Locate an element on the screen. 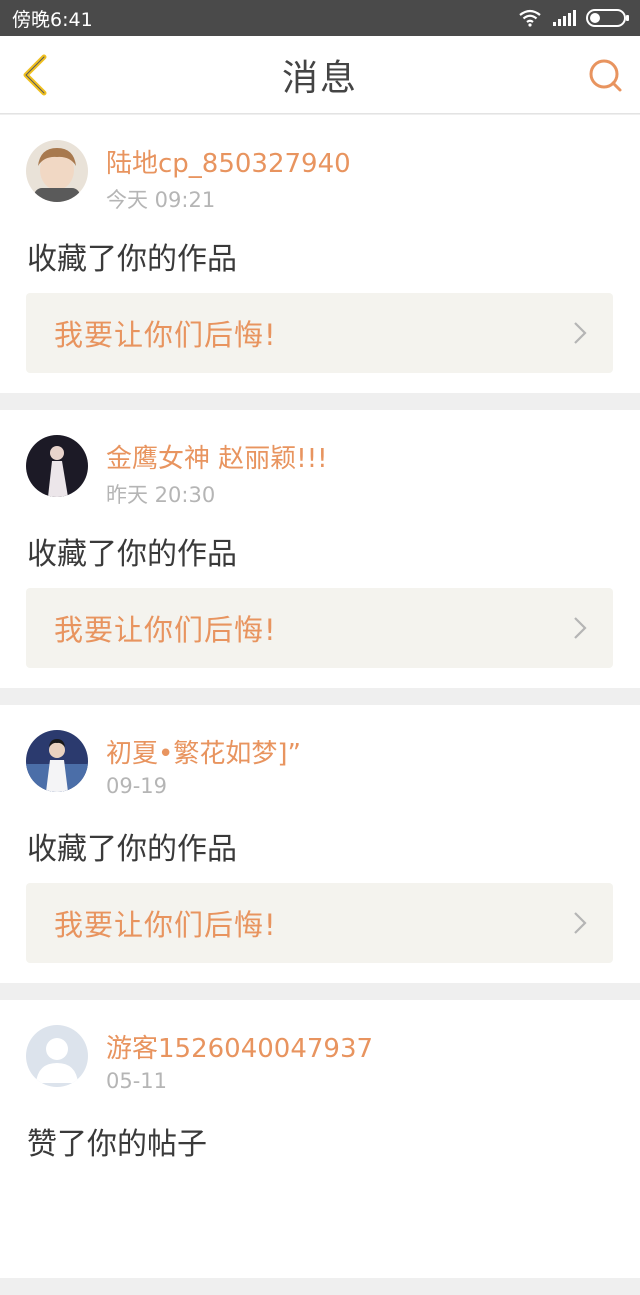 The height and width of the screenshot is (1295, 640). page-title: 消息 is located at coordinates (319, 78).